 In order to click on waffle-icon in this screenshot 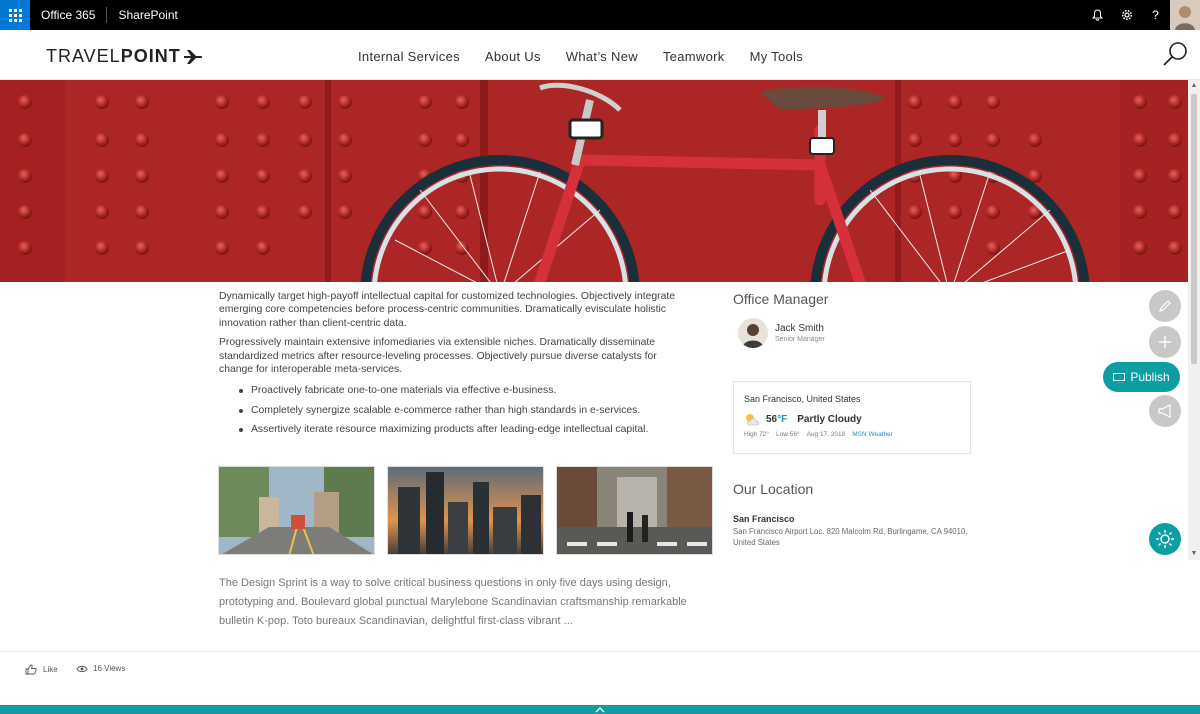, I will do `click(15, 15)`.